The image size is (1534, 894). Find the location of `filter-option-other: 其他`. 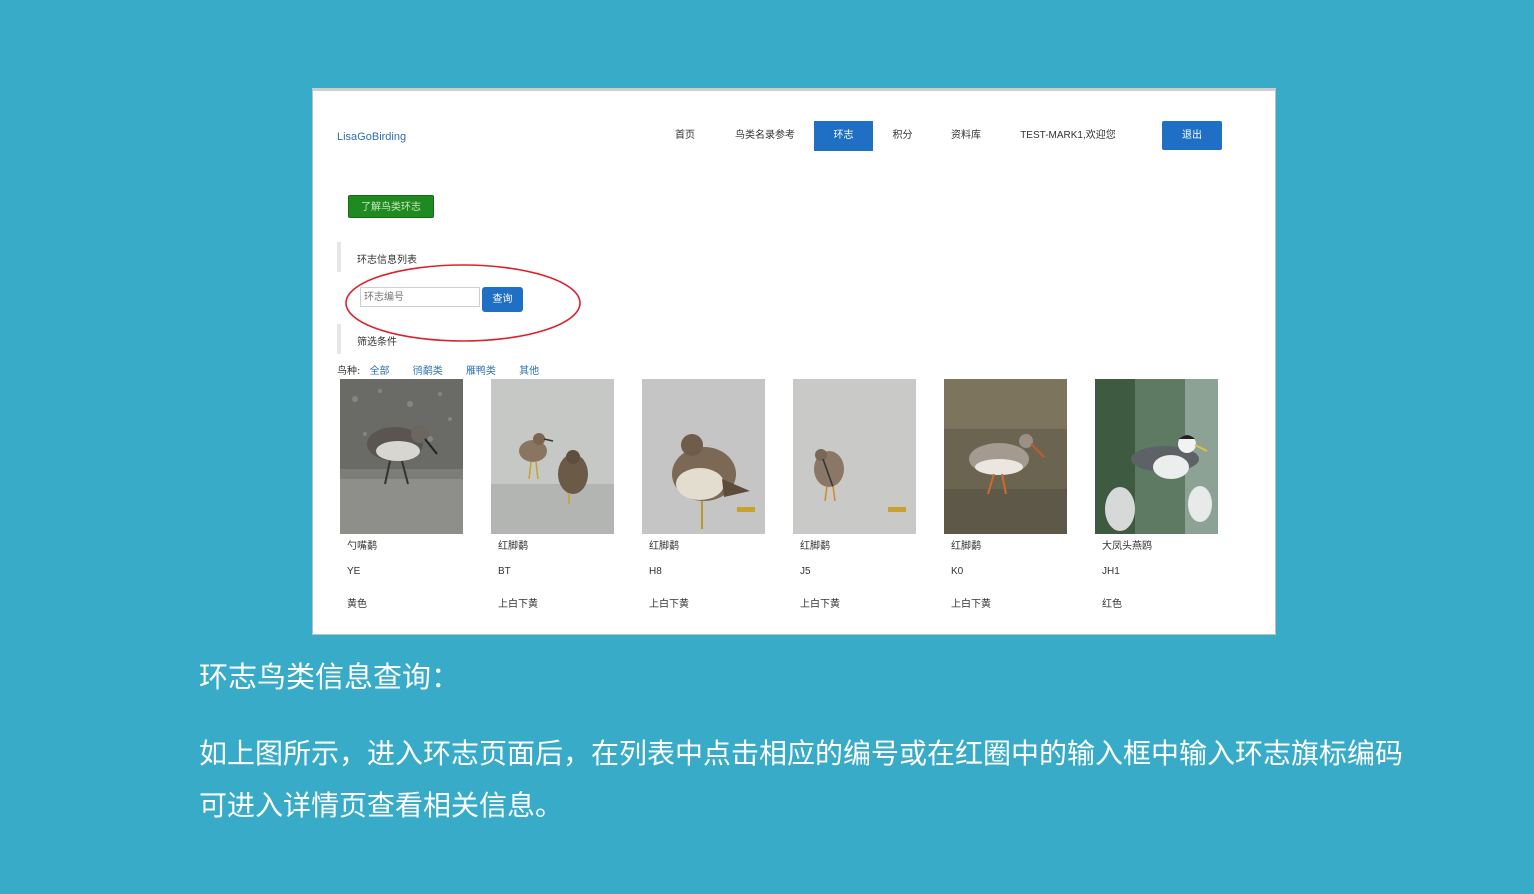

filter-option-other: 其他 is located at coordinates (529, 371).